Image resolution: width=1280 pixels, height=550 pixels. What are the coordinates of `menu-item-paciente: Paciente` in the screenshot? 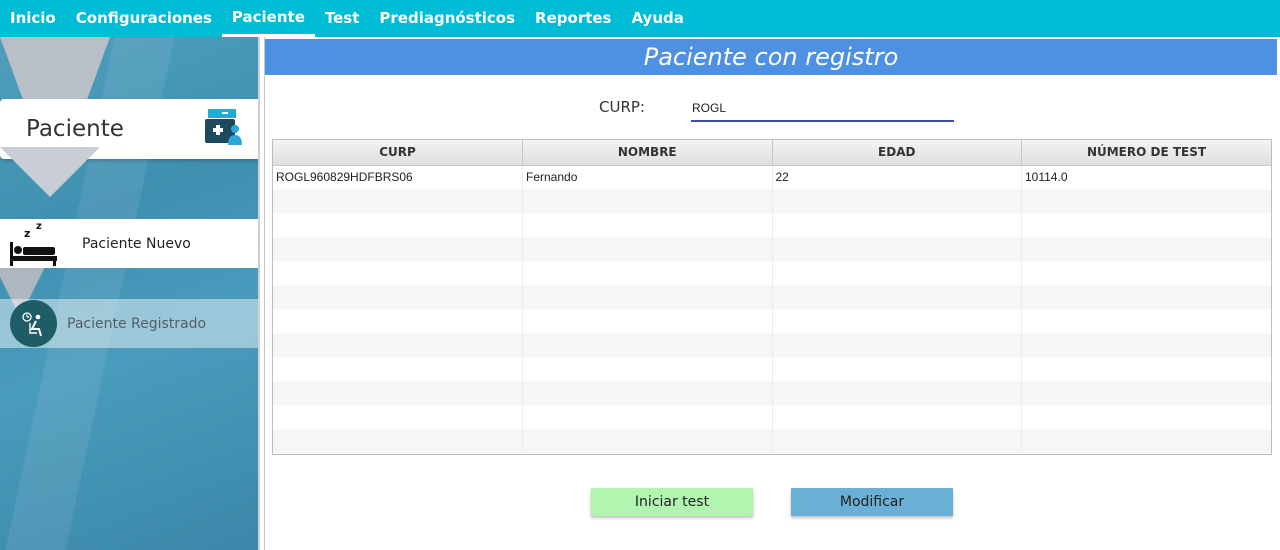 It's located at (268, 18).